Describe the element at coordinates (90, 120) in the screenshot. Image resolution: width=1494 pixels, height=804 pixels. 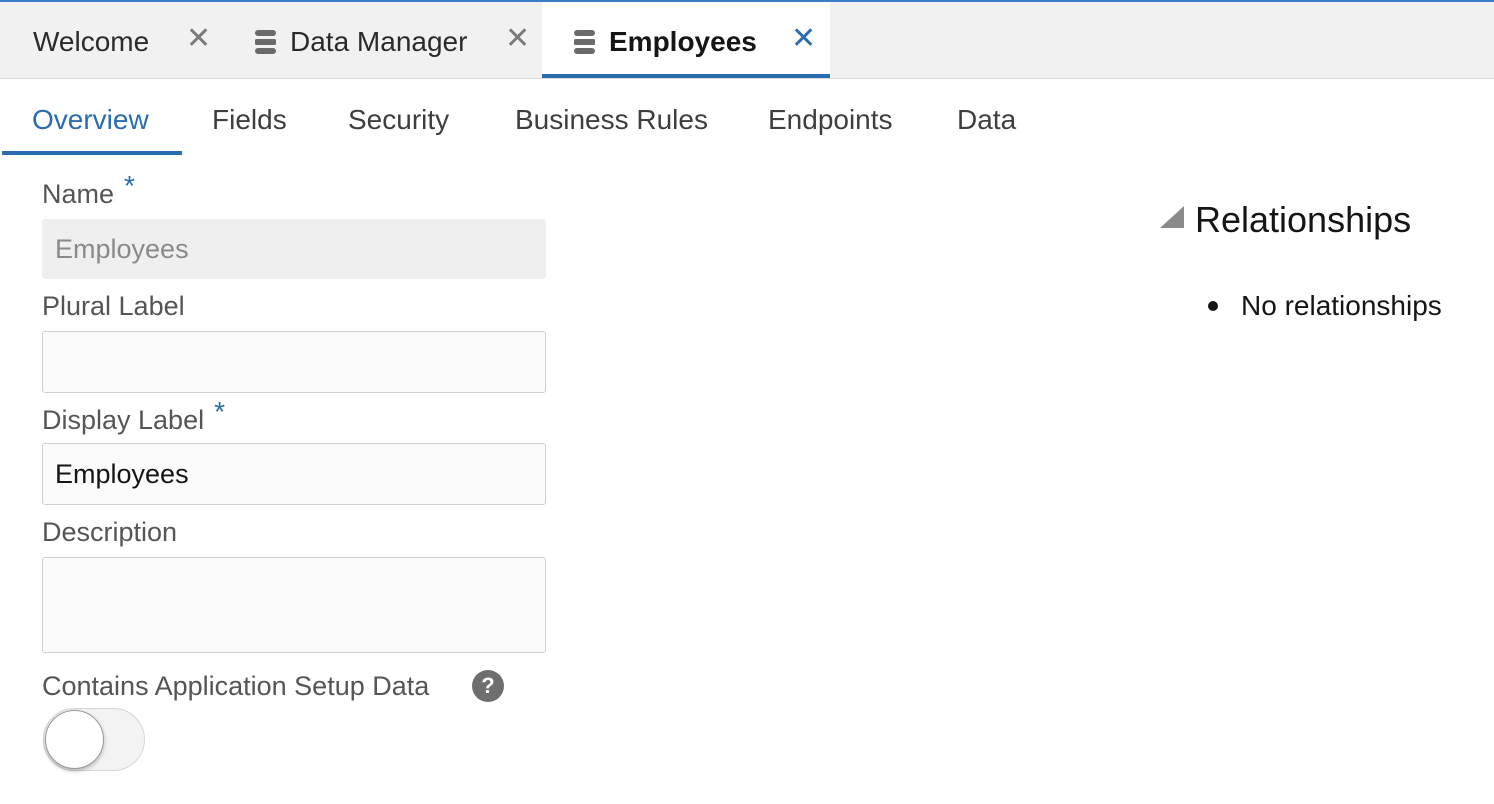
I see `tab-overview: Overview` at that location.